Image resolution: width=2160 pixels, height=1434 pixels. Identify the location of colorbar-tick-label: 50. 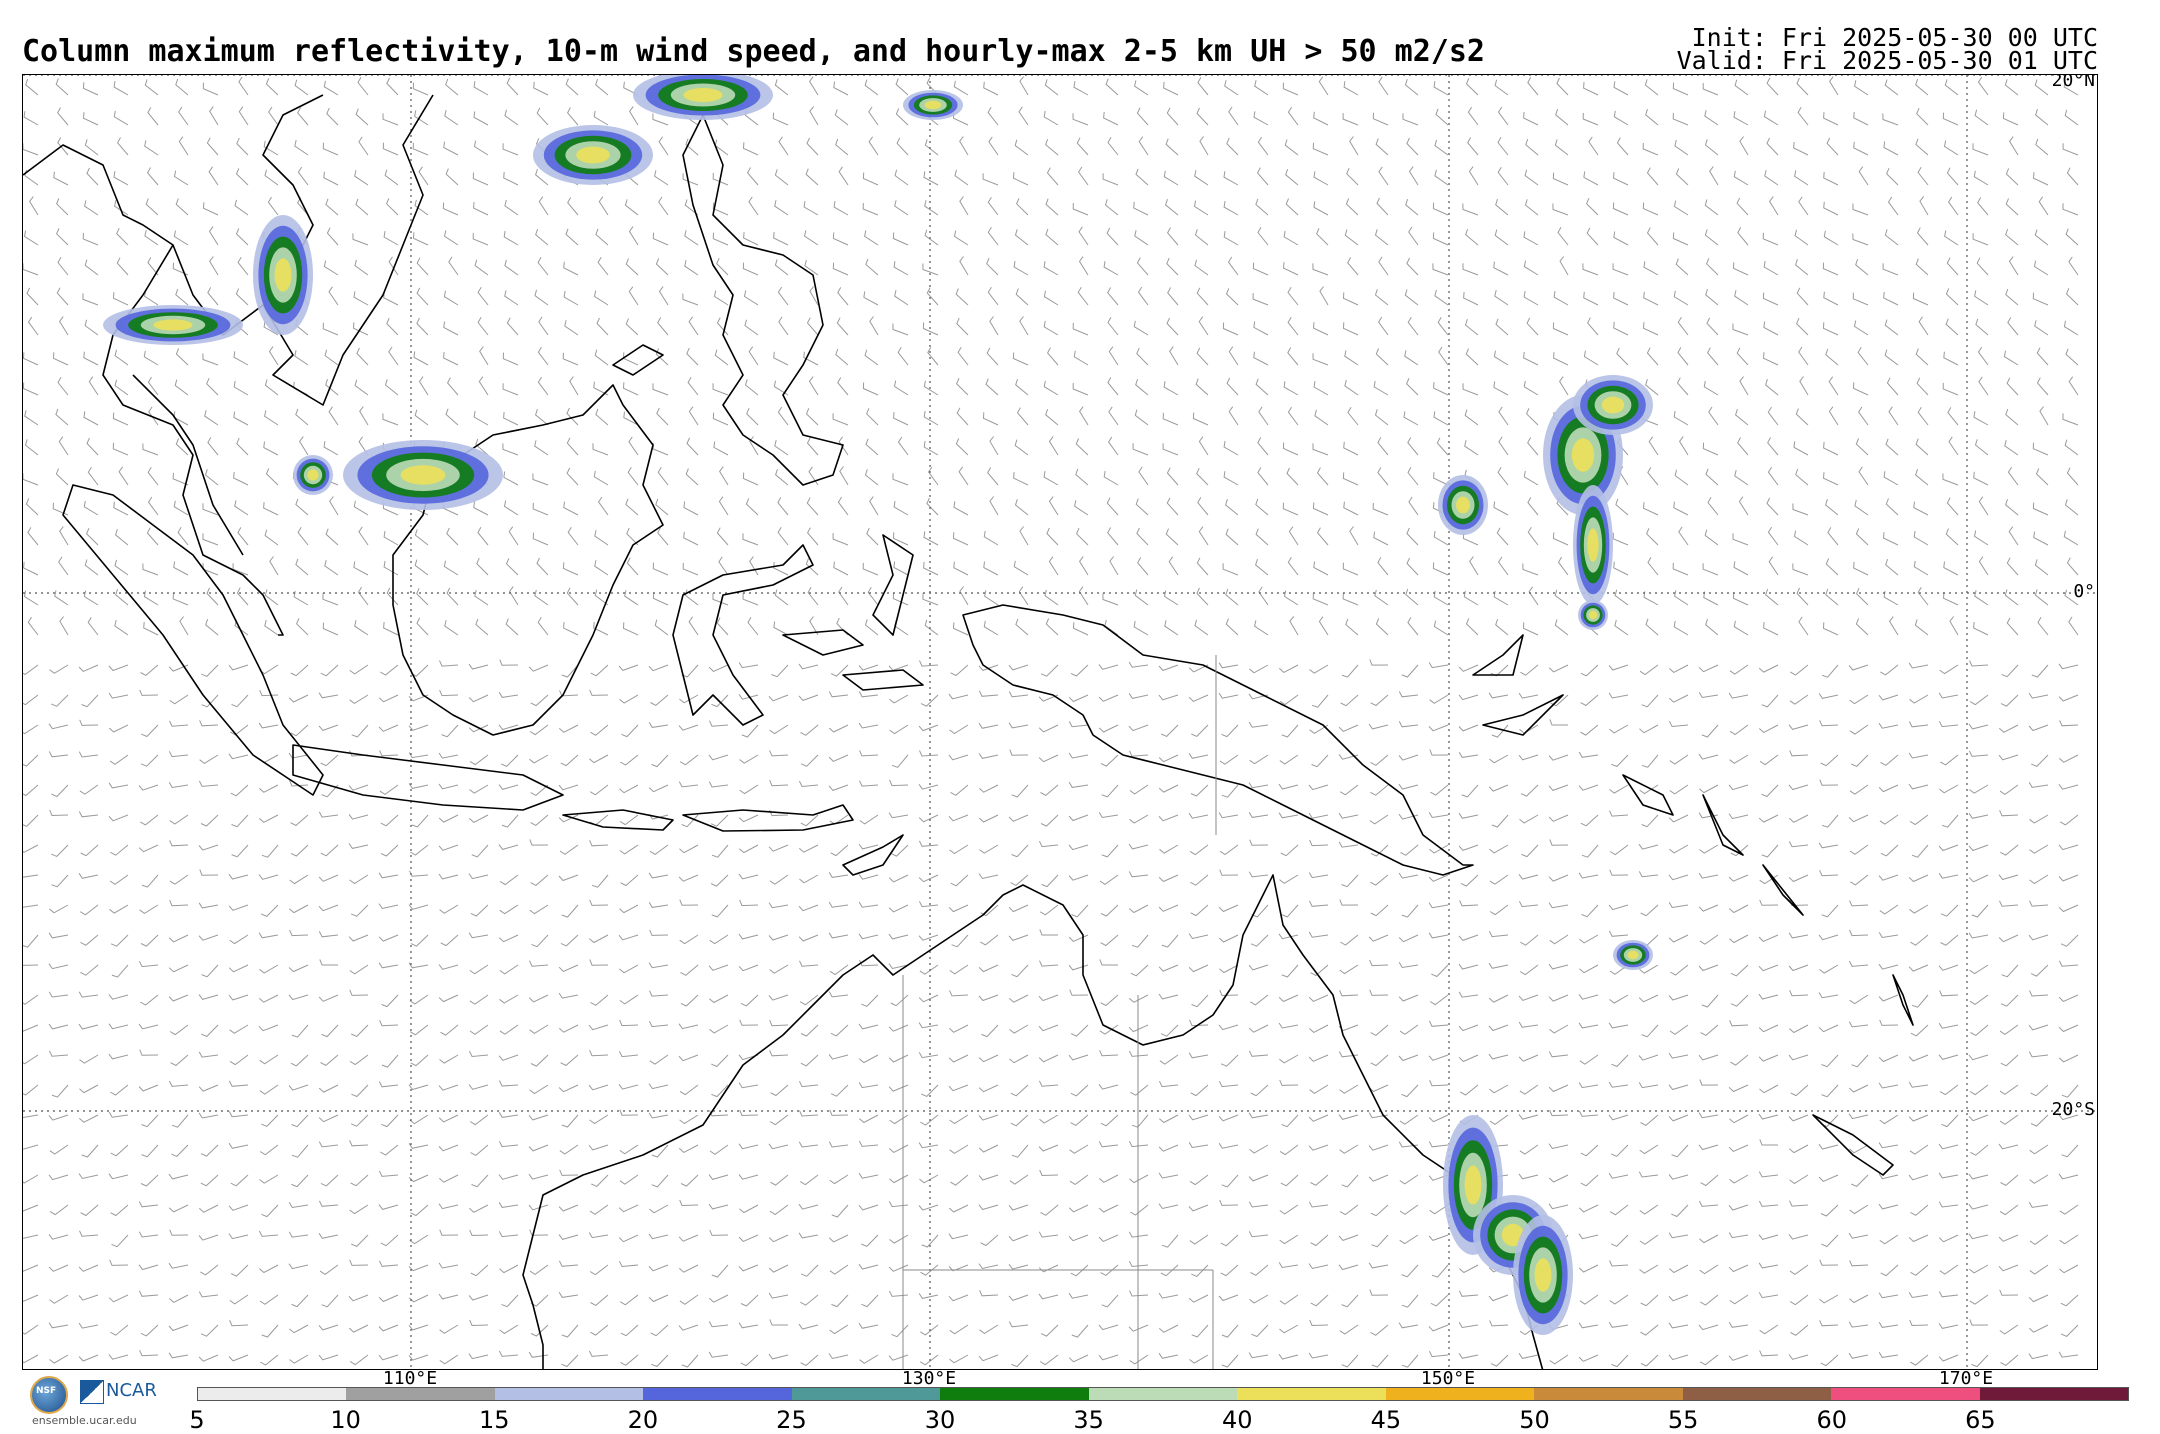
(1534, 1420).